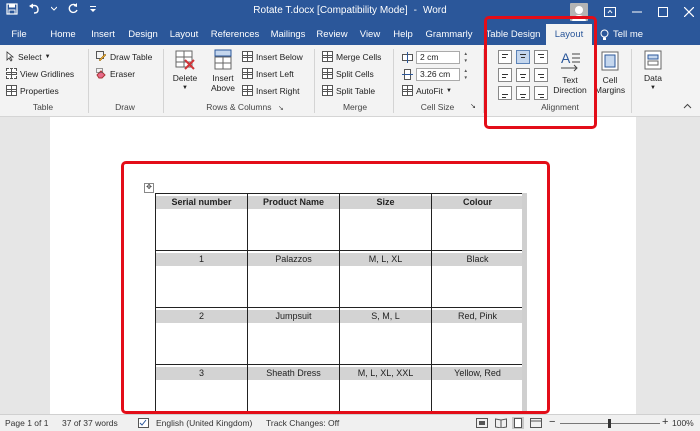 This screenshot has height=431, width=700. What do you see at coordinates (293, 393) in the screenshot?
I see `table-cell: Sheath Dress` at bounding box center [293, 393].